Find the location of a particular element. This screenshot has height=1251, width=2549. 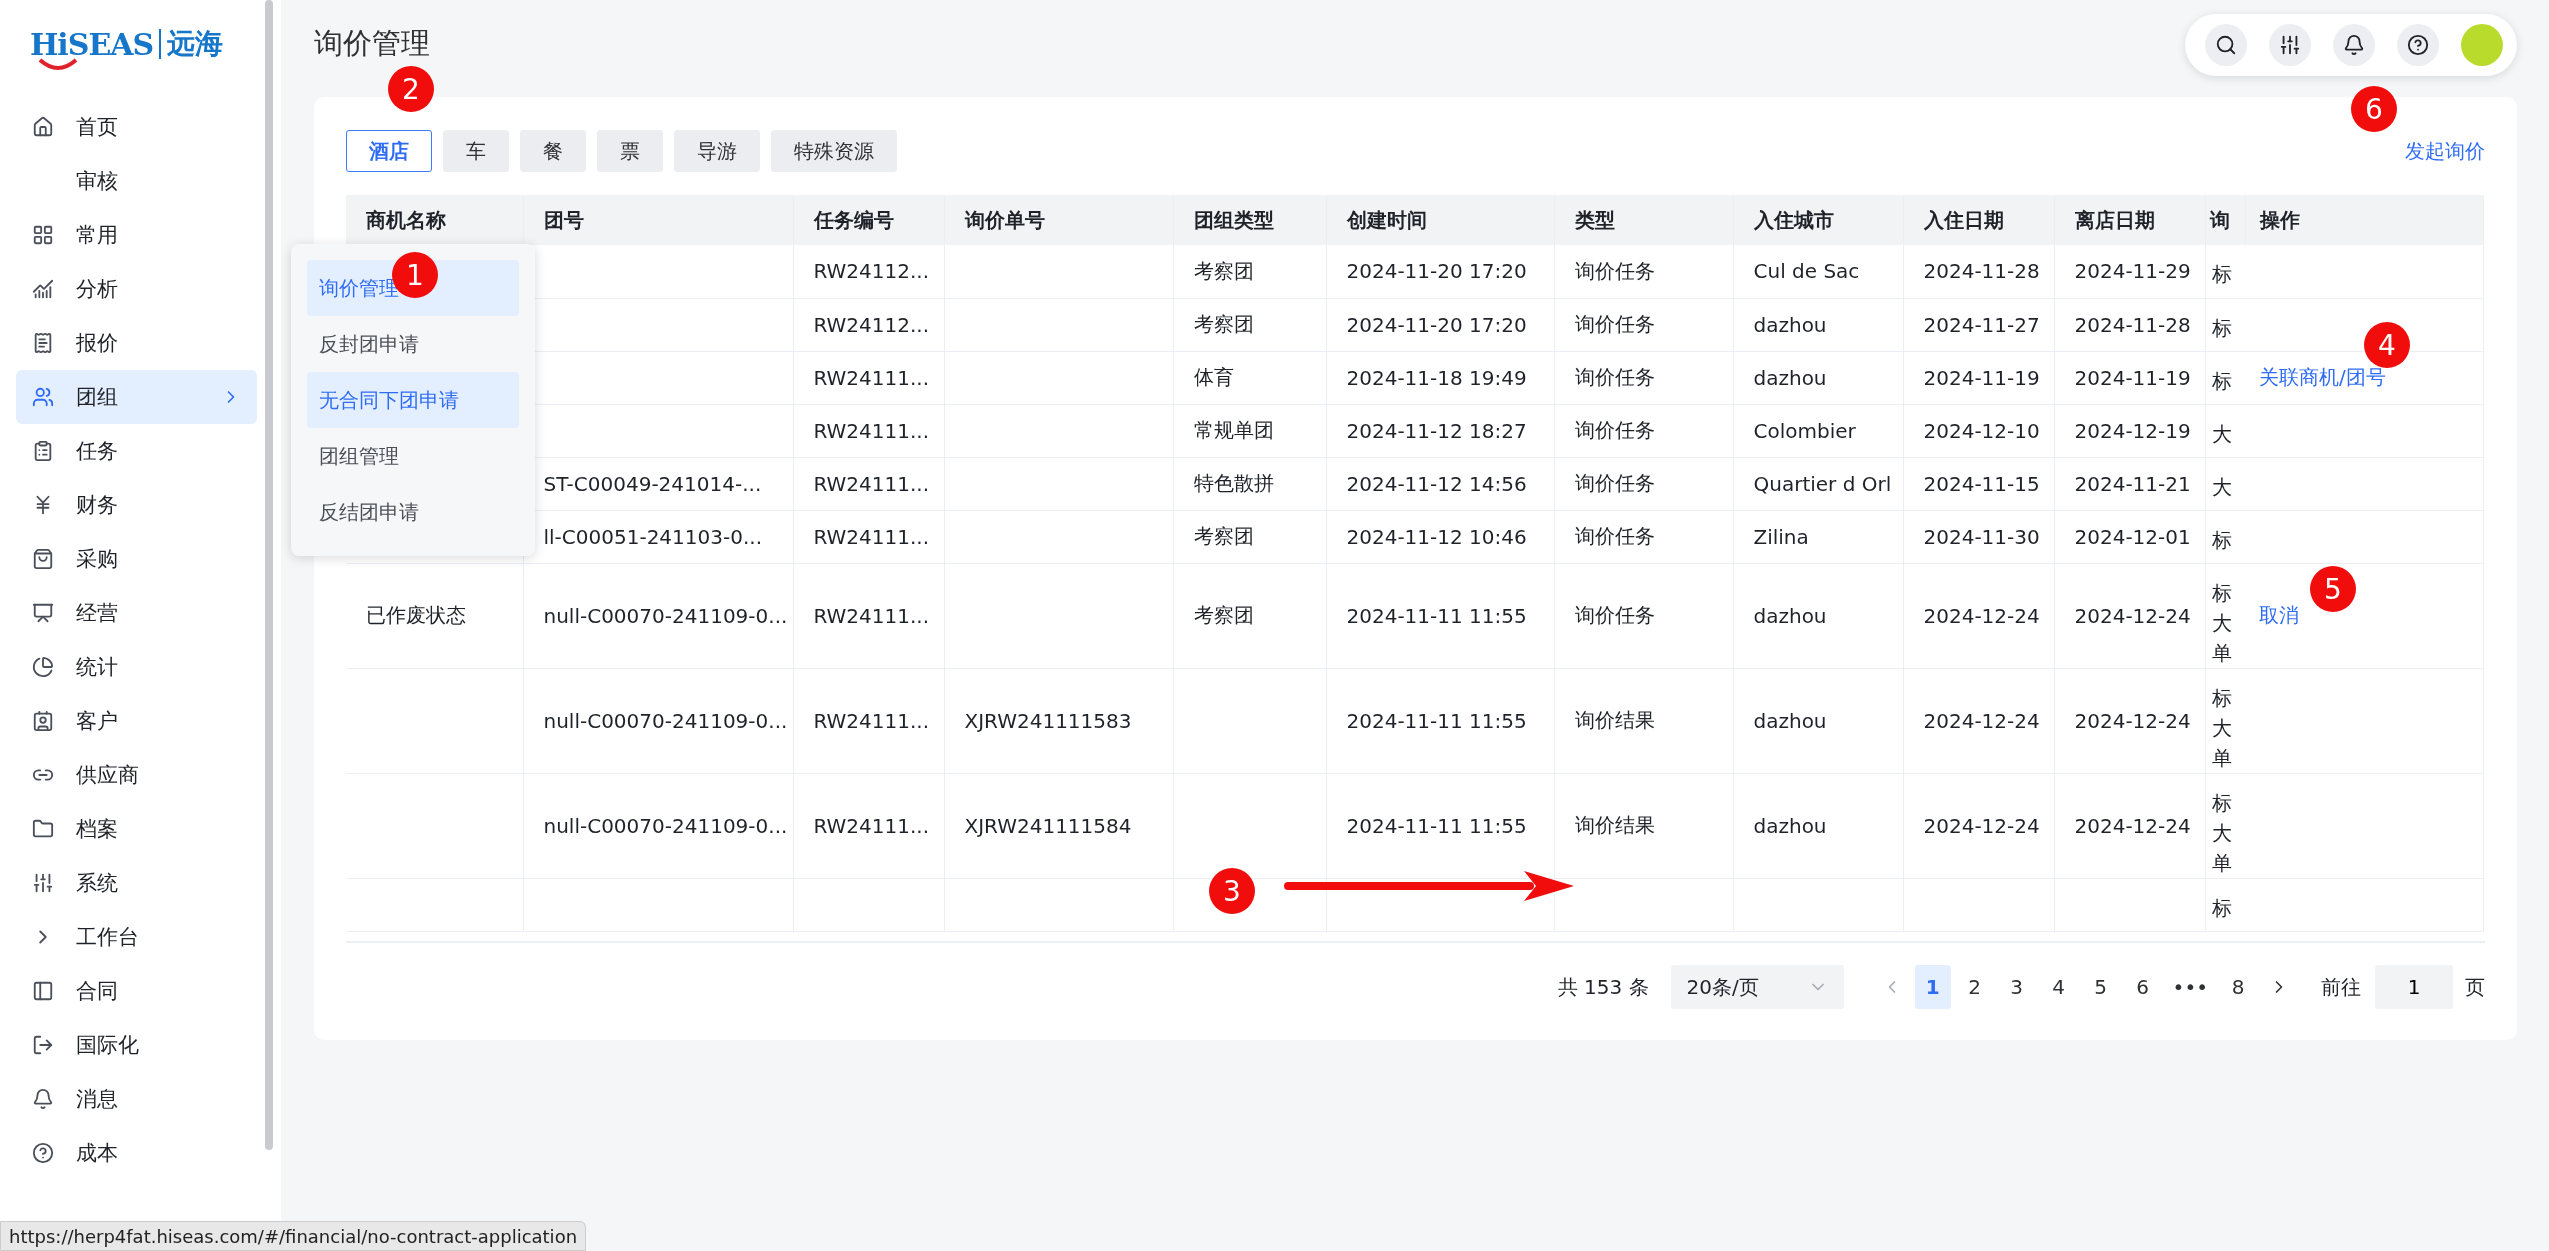

table-cell: 2024-11-12 18:27 is located at coordinates (1436, 430).